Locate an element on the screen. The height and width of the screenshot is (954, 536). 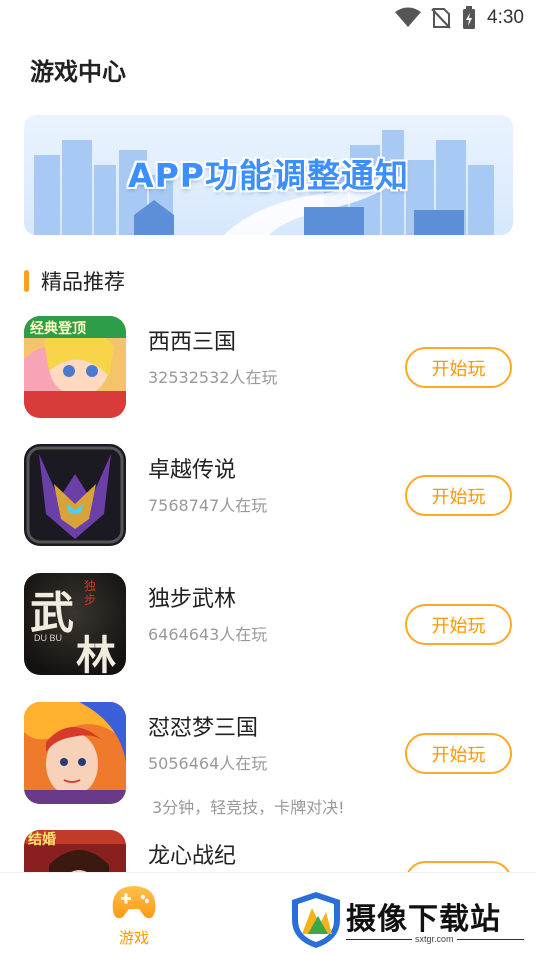
icon-seal-text: 独步 is located at coordinates (90, 593).